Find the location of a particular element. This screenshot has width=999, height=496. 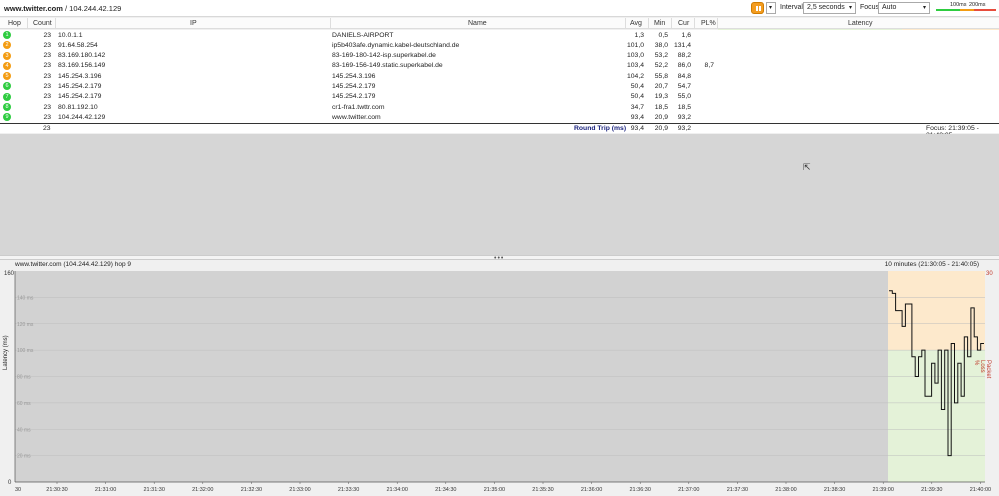

hop-name: 83-169-180-142-isp.superkabel.de is located at coordinates (384, 56).